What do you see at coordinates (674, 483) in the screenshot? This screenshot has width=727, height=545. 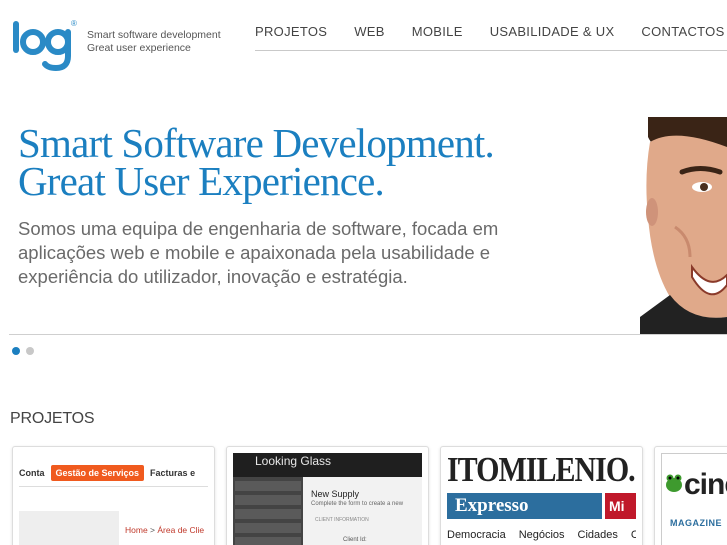 I see `frog-icon` at bounding box center [674, 483].